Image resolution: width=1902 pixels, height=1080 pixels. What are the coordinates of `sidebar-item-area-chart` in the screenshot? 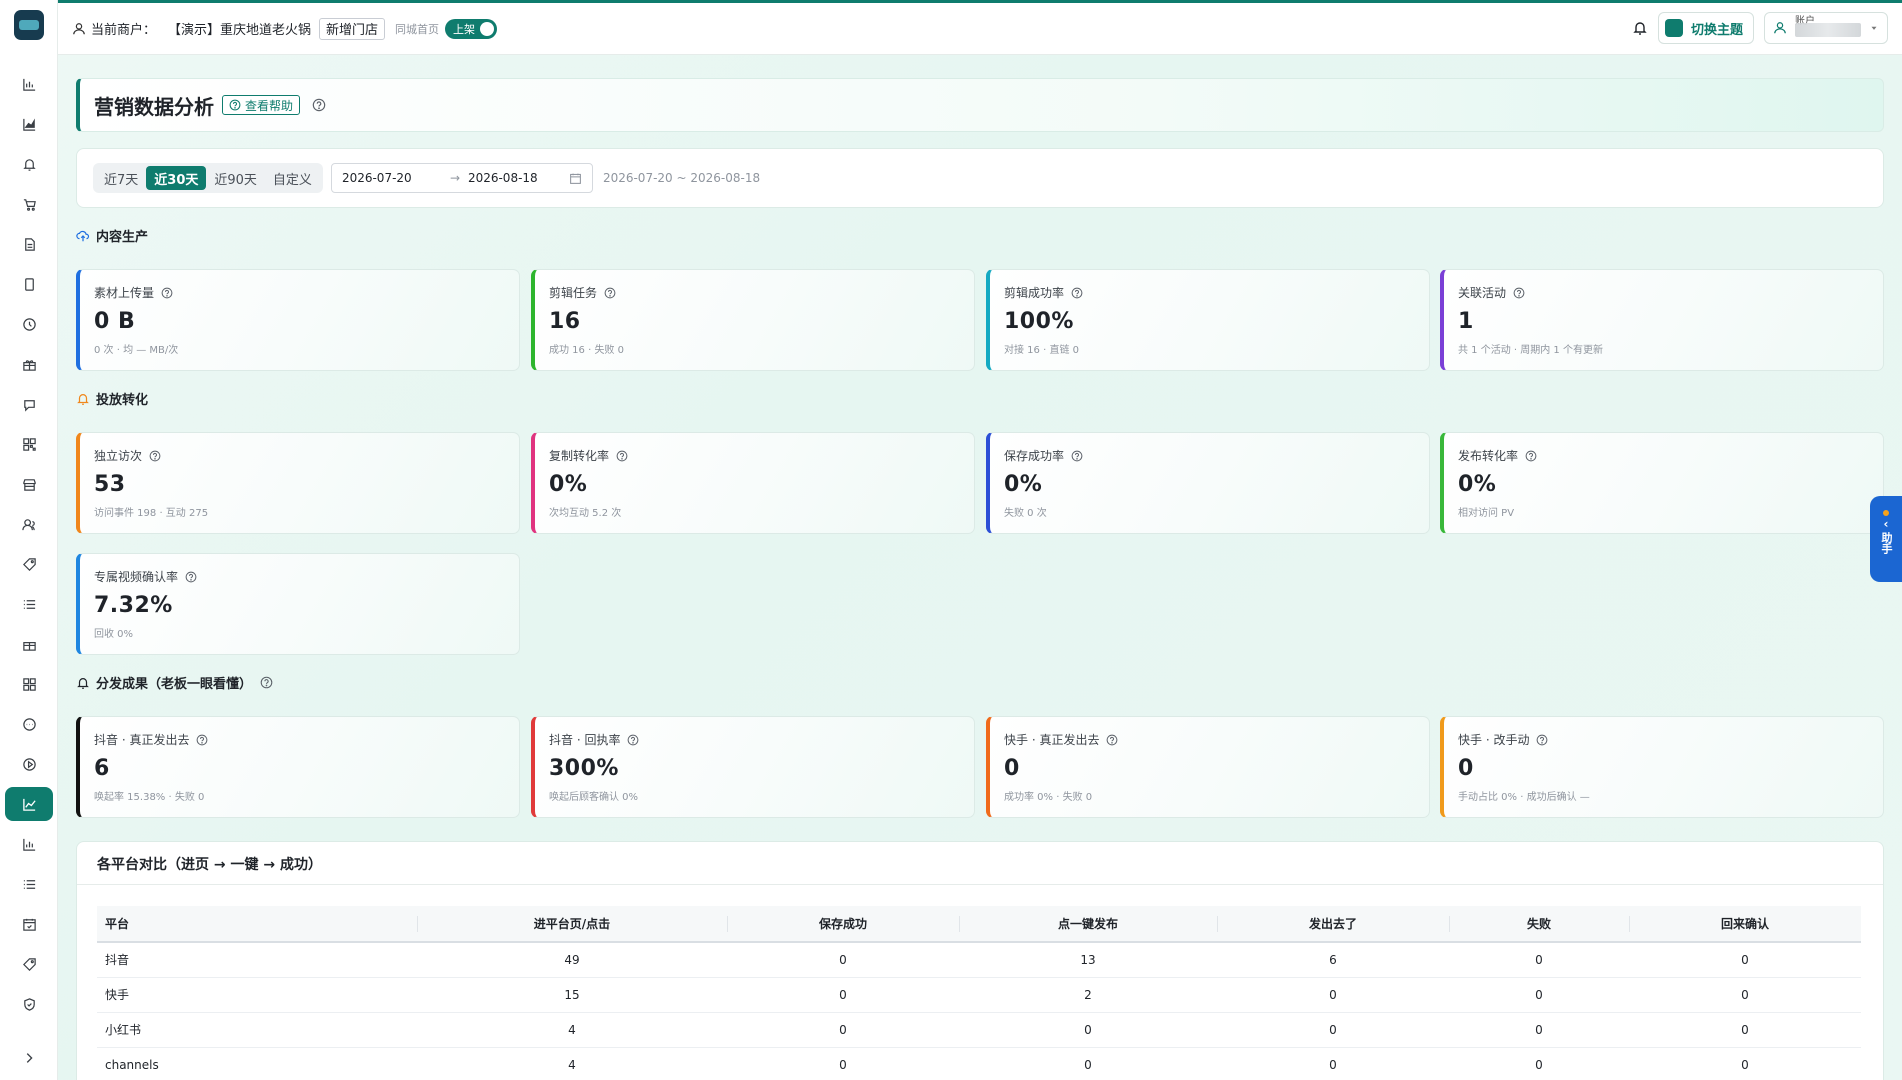 It's located at (29, 124).